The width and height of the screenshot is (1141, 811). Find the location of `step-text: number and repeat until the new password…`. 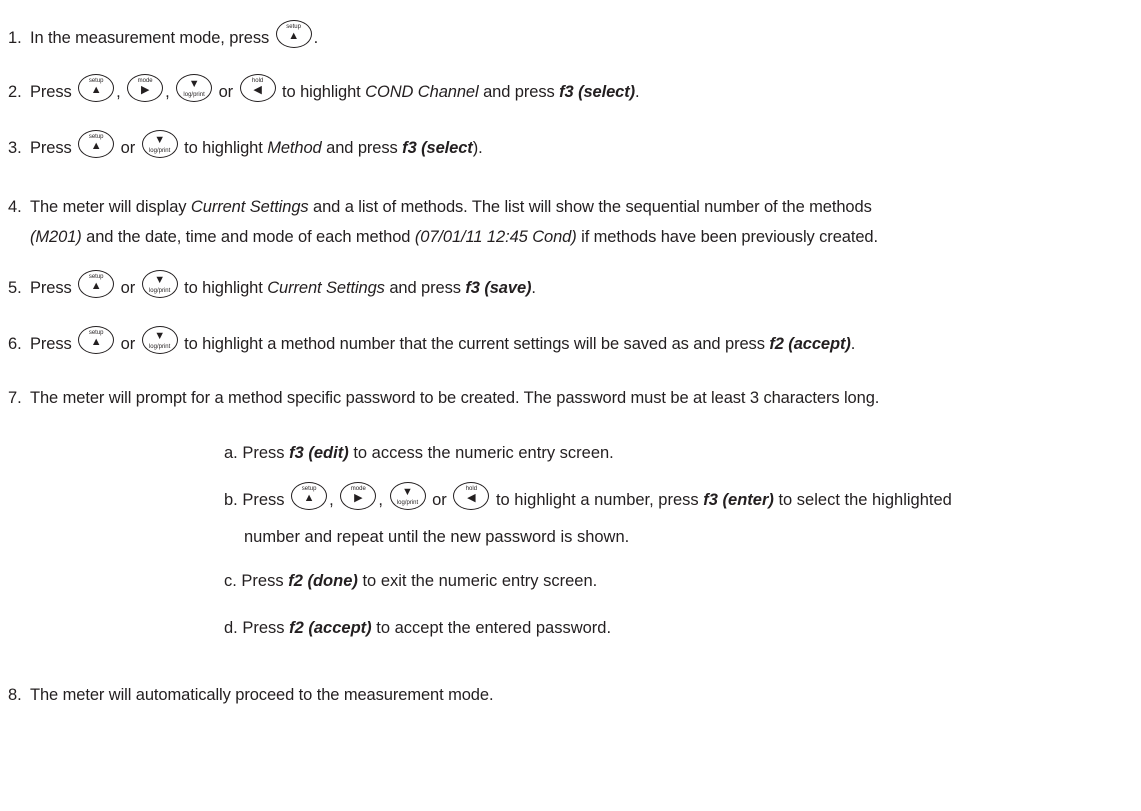

step-text: number and repeat until the new password… is located at coordinates (437, 537).